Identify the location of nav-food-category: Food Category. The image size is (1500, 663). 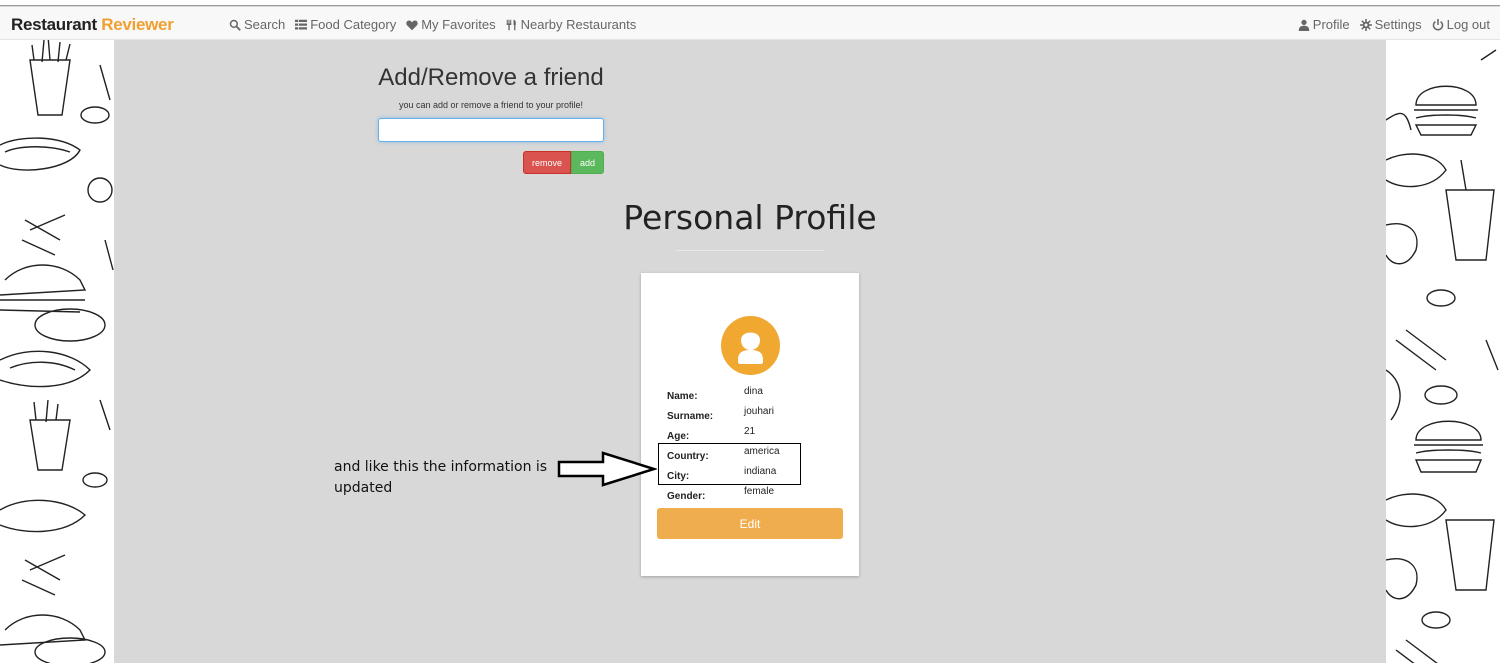
(345, 24).